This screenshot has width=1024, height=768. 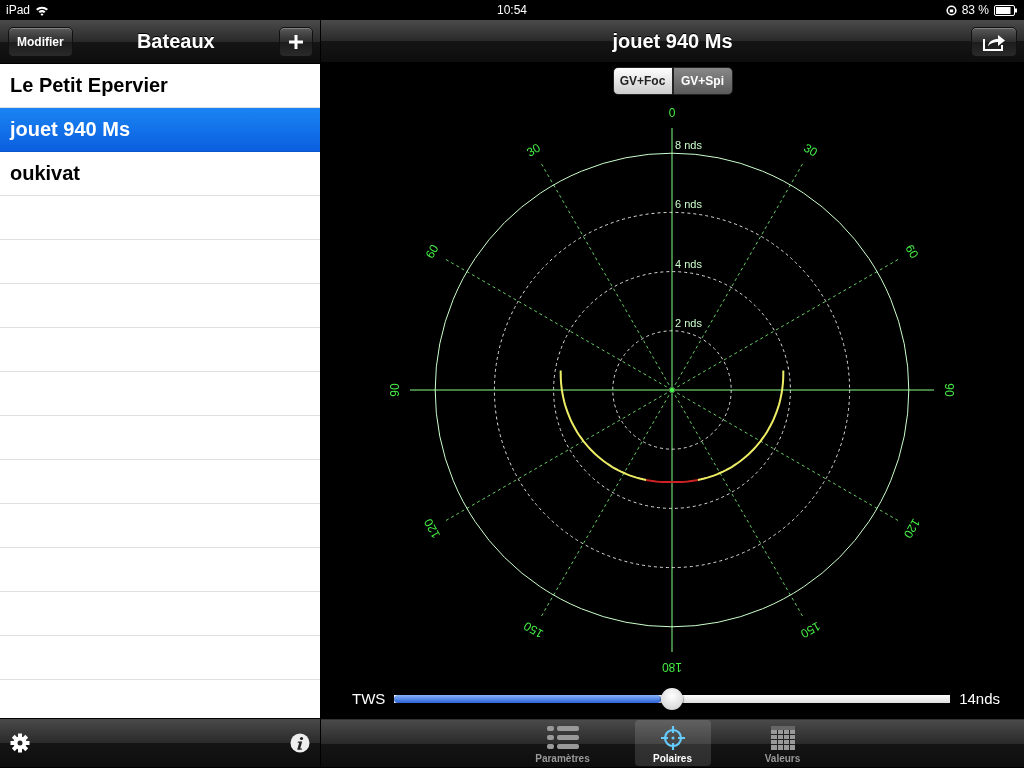 I want to click on boat-list-item: jouet 940 Ms, so click(x=160, y=130).